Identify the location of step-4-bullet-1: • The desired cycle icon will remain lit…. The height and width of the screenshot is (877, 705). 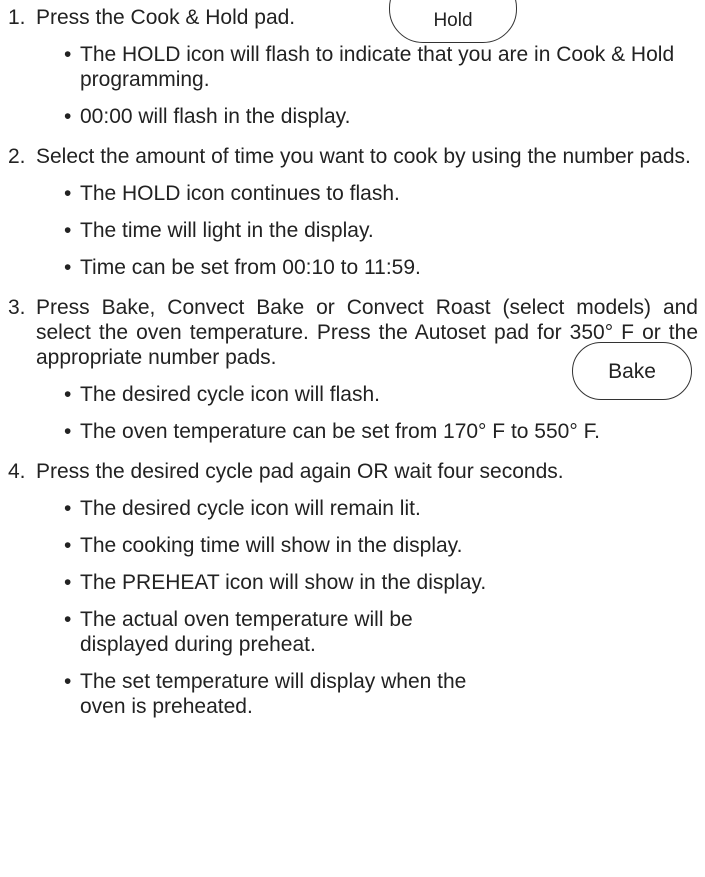
(379, 508).